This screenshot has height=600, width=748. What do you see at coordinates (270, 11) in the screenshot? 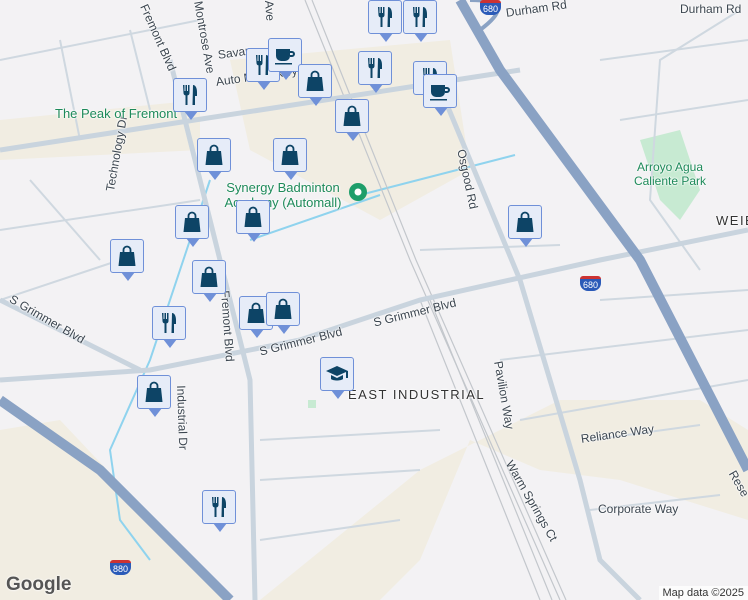
I see `street-label: Ave` at bounding box center [270, 11].